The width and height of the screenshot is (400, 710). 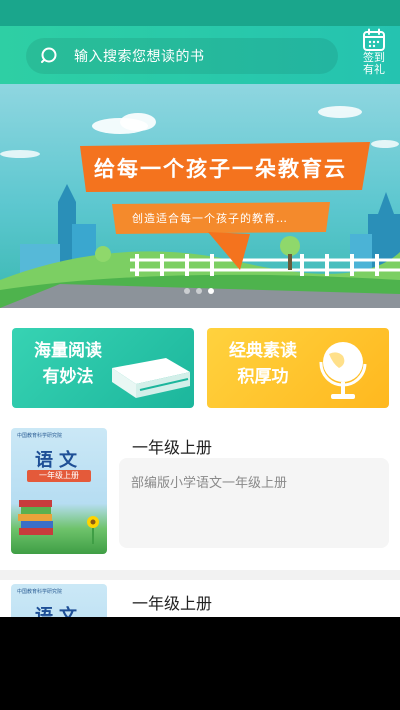 What do you see at coordinates (68, 377) in the screenshot?
I see `feature-line: 有妙法` at bounding box center [68, 377].